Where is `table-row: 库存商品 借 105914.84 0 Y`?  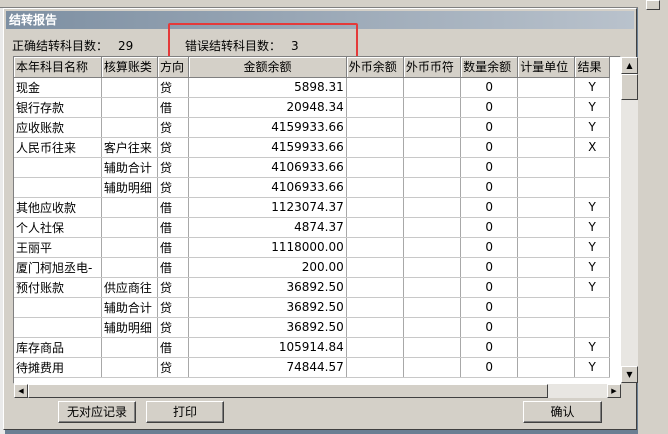
table-row: 库存商品 借 105914.84 0 Y is located at coordinates (312, 347).